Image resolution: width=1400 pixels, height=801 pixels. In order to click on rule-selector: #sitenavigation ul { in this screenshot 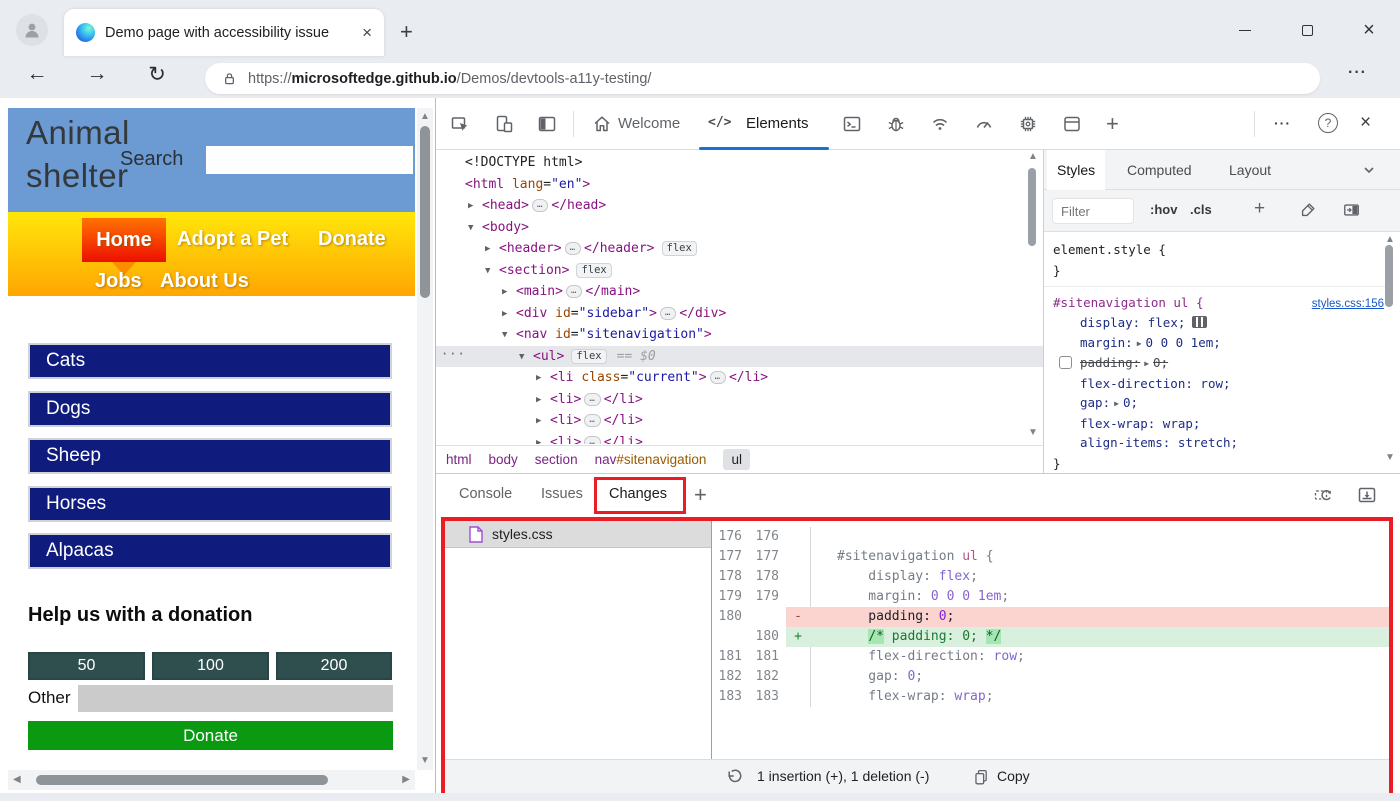, I will do `click(1128, 302)`.